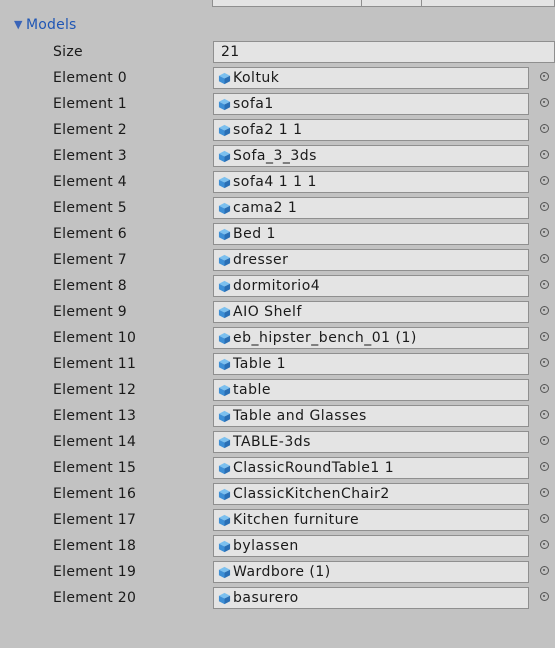 This screenshot has width=555, height=648. What do you see at coordinates (268, 130) in the screenshot?
I see `object-name: sofa2 1 1` at bounding box center [268, 130].